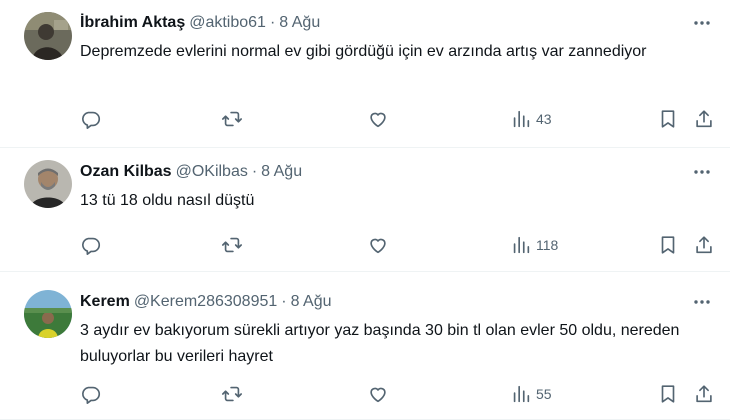 The width and height of the screenshot is (730, 420). Describe the element at coordinates (132, 23) in the screenshot. I see `author-name: İbrahim Aktaş` at that location.